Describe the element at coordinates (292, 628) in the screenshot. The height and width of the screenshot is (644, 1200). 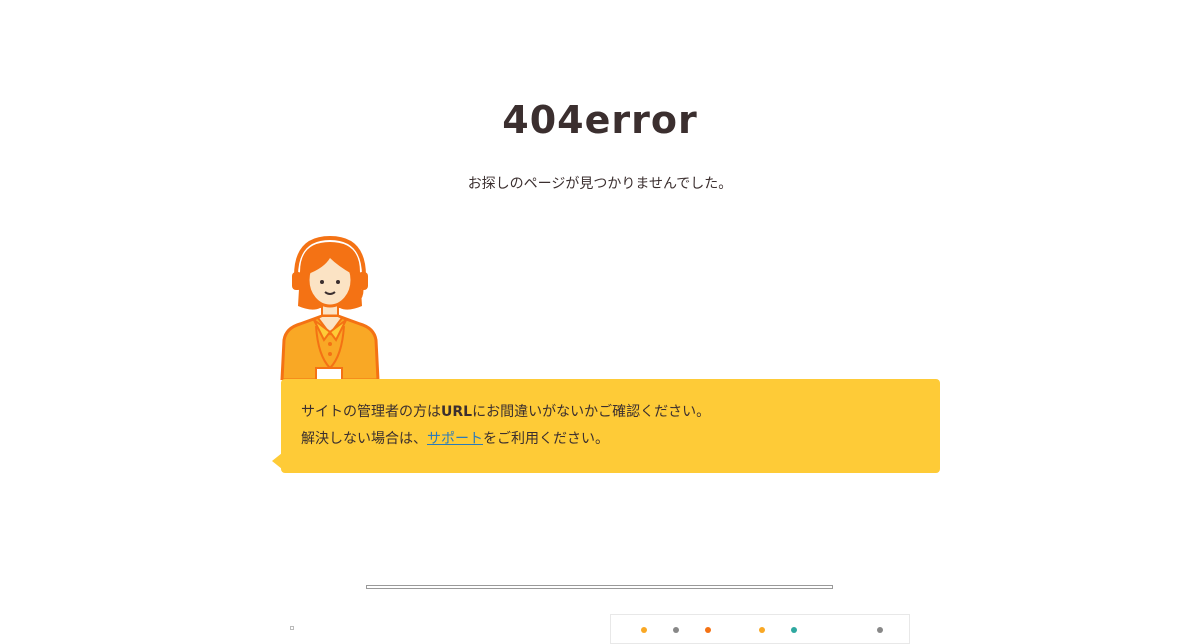
I see `small-checkbox` at that location.